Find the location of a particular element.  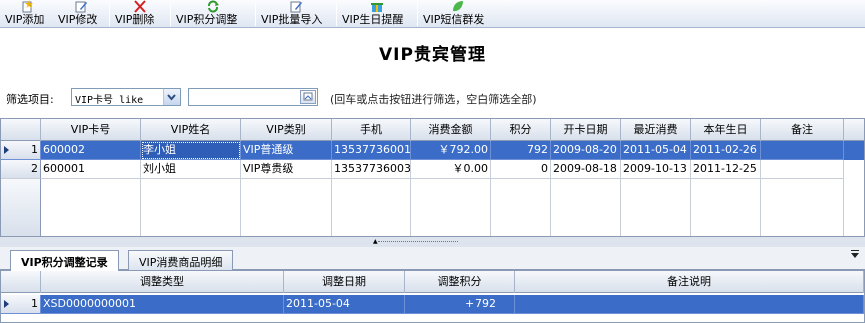

cell-open-date: 2009-08-20 is located at coordinates (586, 150).